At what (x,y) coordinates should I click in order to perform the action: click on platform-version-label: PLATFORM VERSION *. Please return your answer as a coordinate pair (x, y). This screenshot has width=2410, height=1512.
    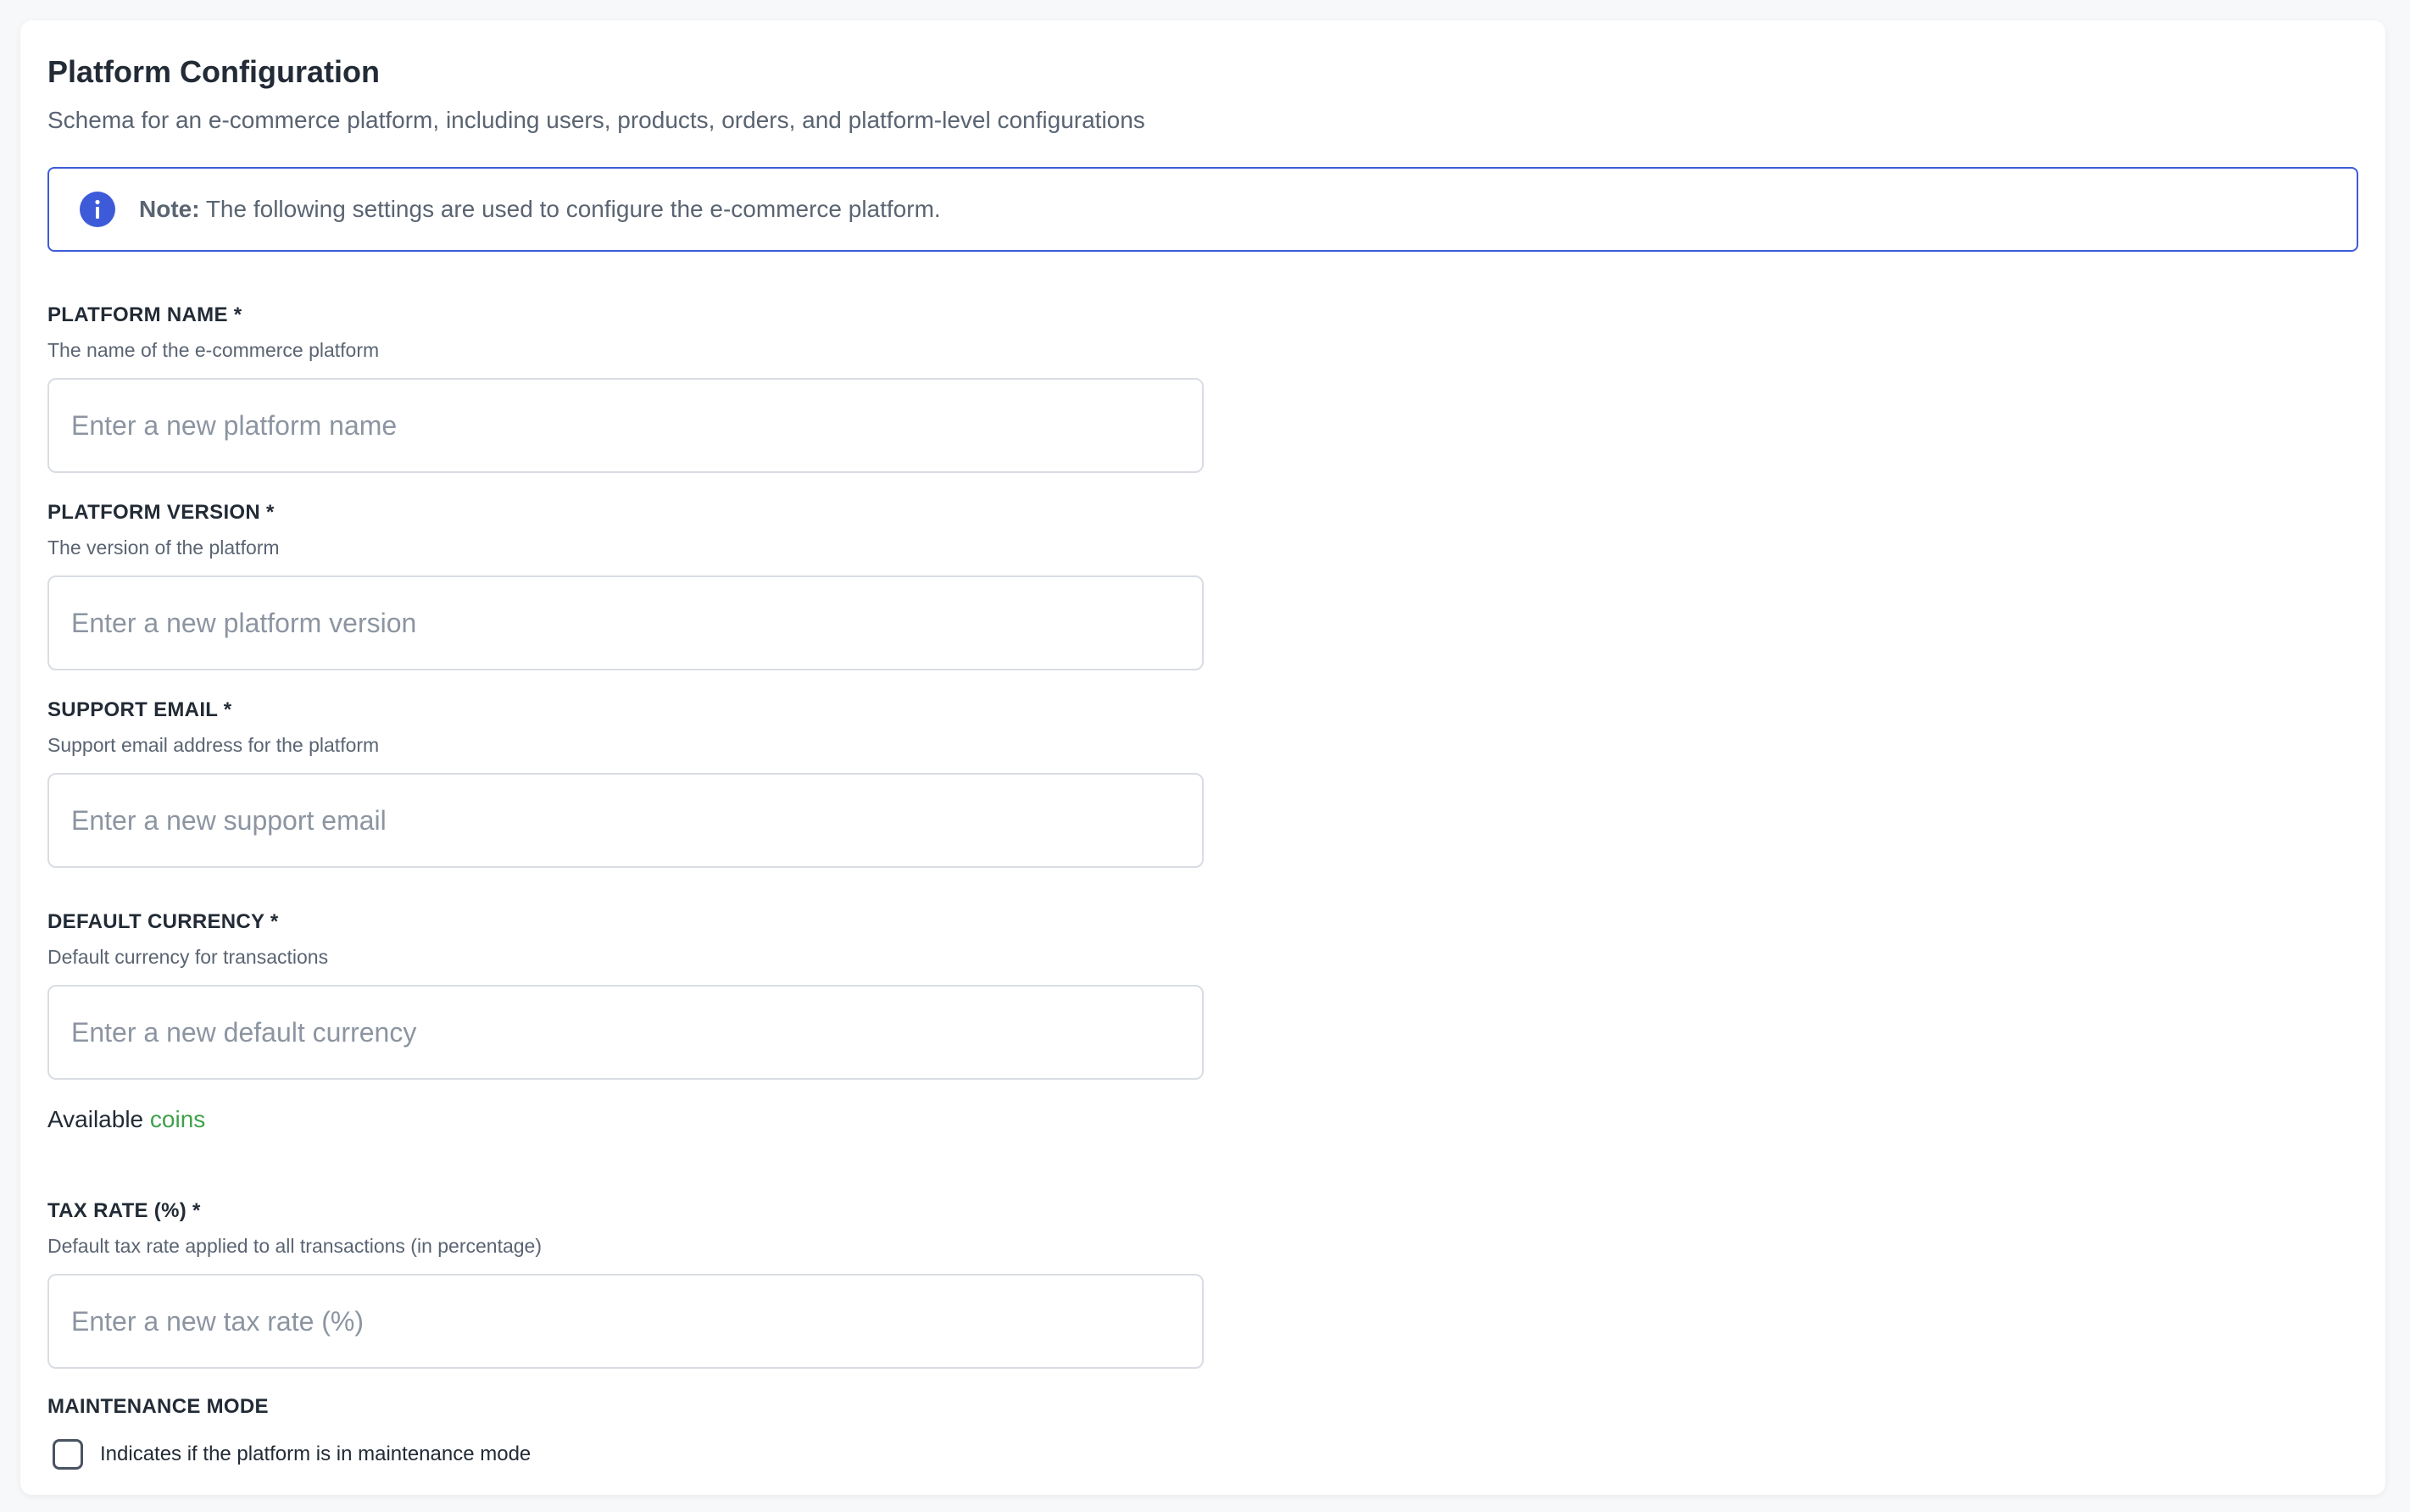
    Looking at the image, I should click on (161, 513).